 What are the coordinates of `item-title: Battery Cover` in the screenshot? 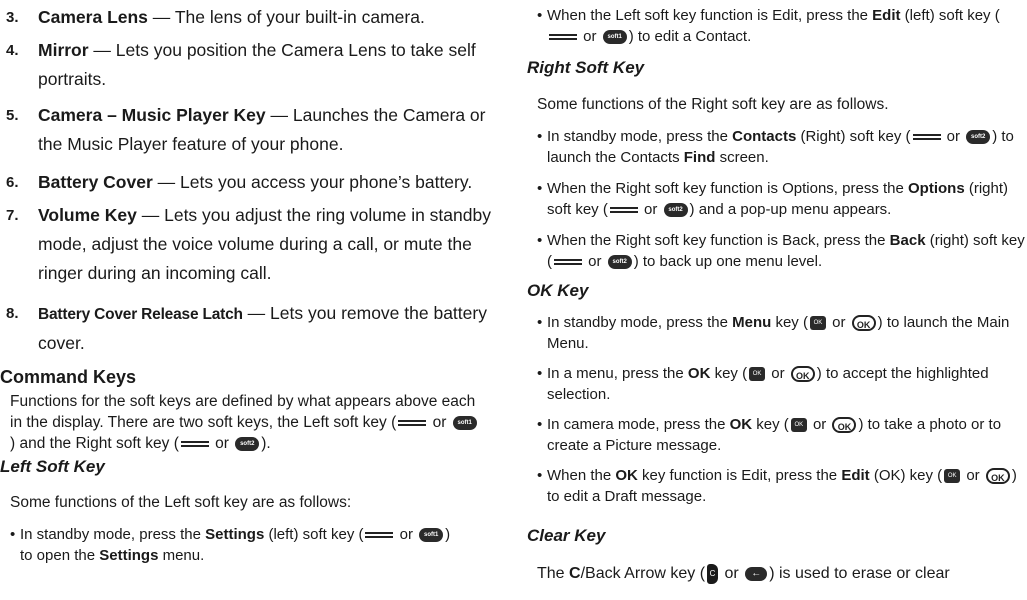 It's located at (95, 182).